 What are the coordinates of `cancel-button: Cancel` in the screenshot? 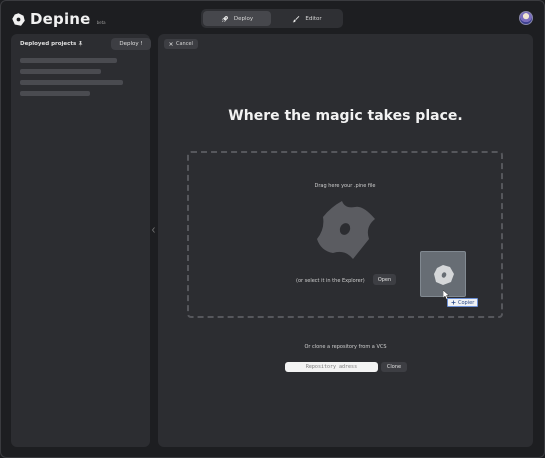 It's located at (181, 44).